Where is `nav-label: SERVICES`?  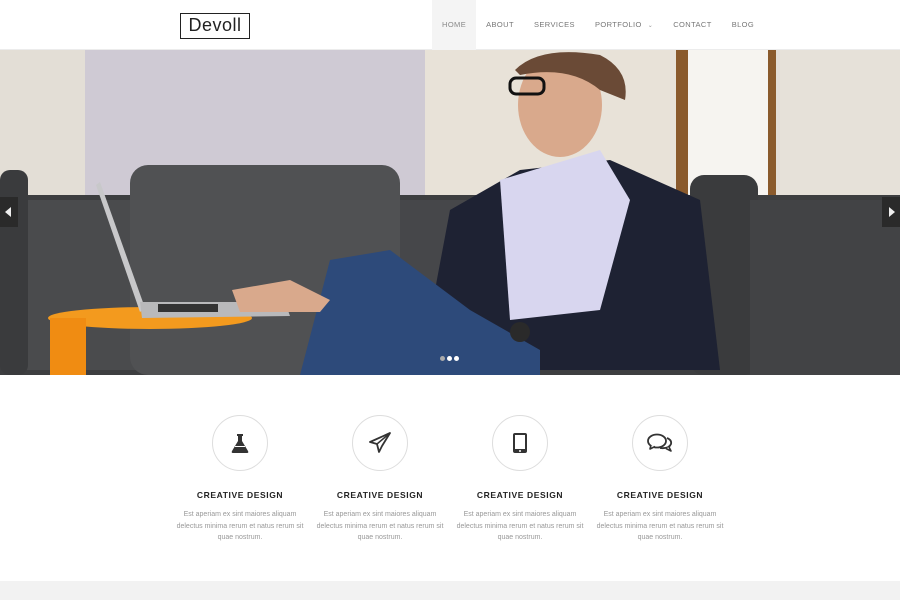 nav-label: SERVICES is located at coordinates (554, 24).